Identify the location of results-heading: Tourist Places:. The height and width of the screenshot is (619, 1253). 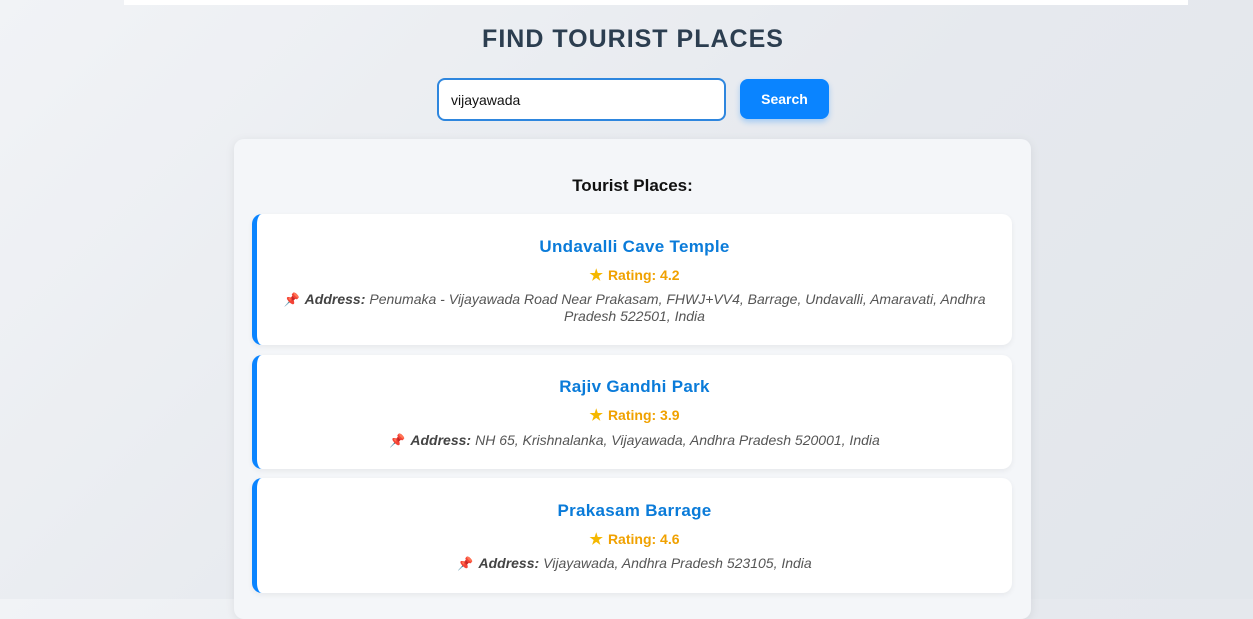
(632, 185).